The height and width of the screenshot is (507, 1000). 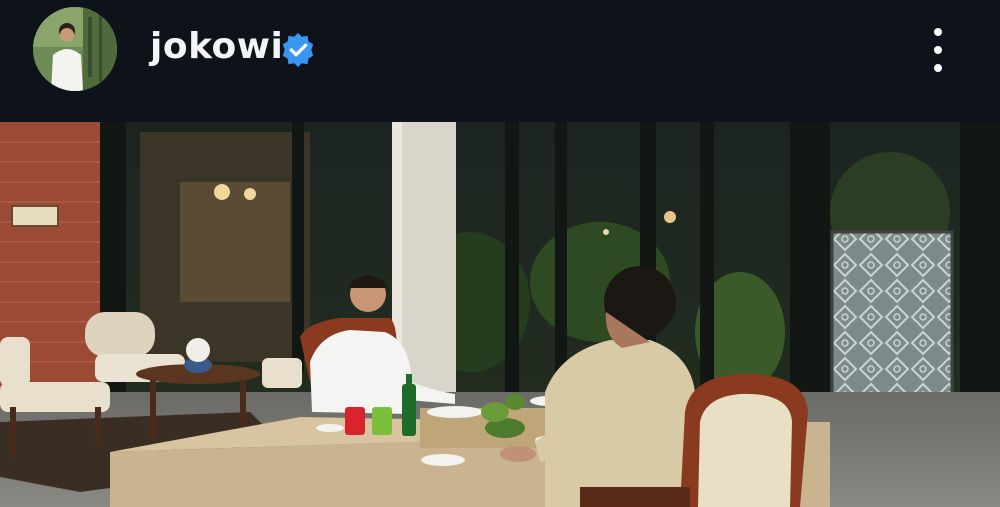 What do you see at coordinates (938, 50) in the screenshot?
I see `more-options-button` at bounding box center [938, 50].